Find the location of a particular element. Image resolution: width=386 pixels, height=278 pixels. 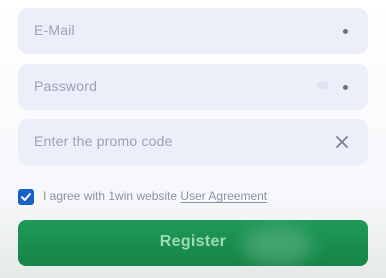

promo-code-placeholder: Enter the promo code is located at coordinates (103, 141).